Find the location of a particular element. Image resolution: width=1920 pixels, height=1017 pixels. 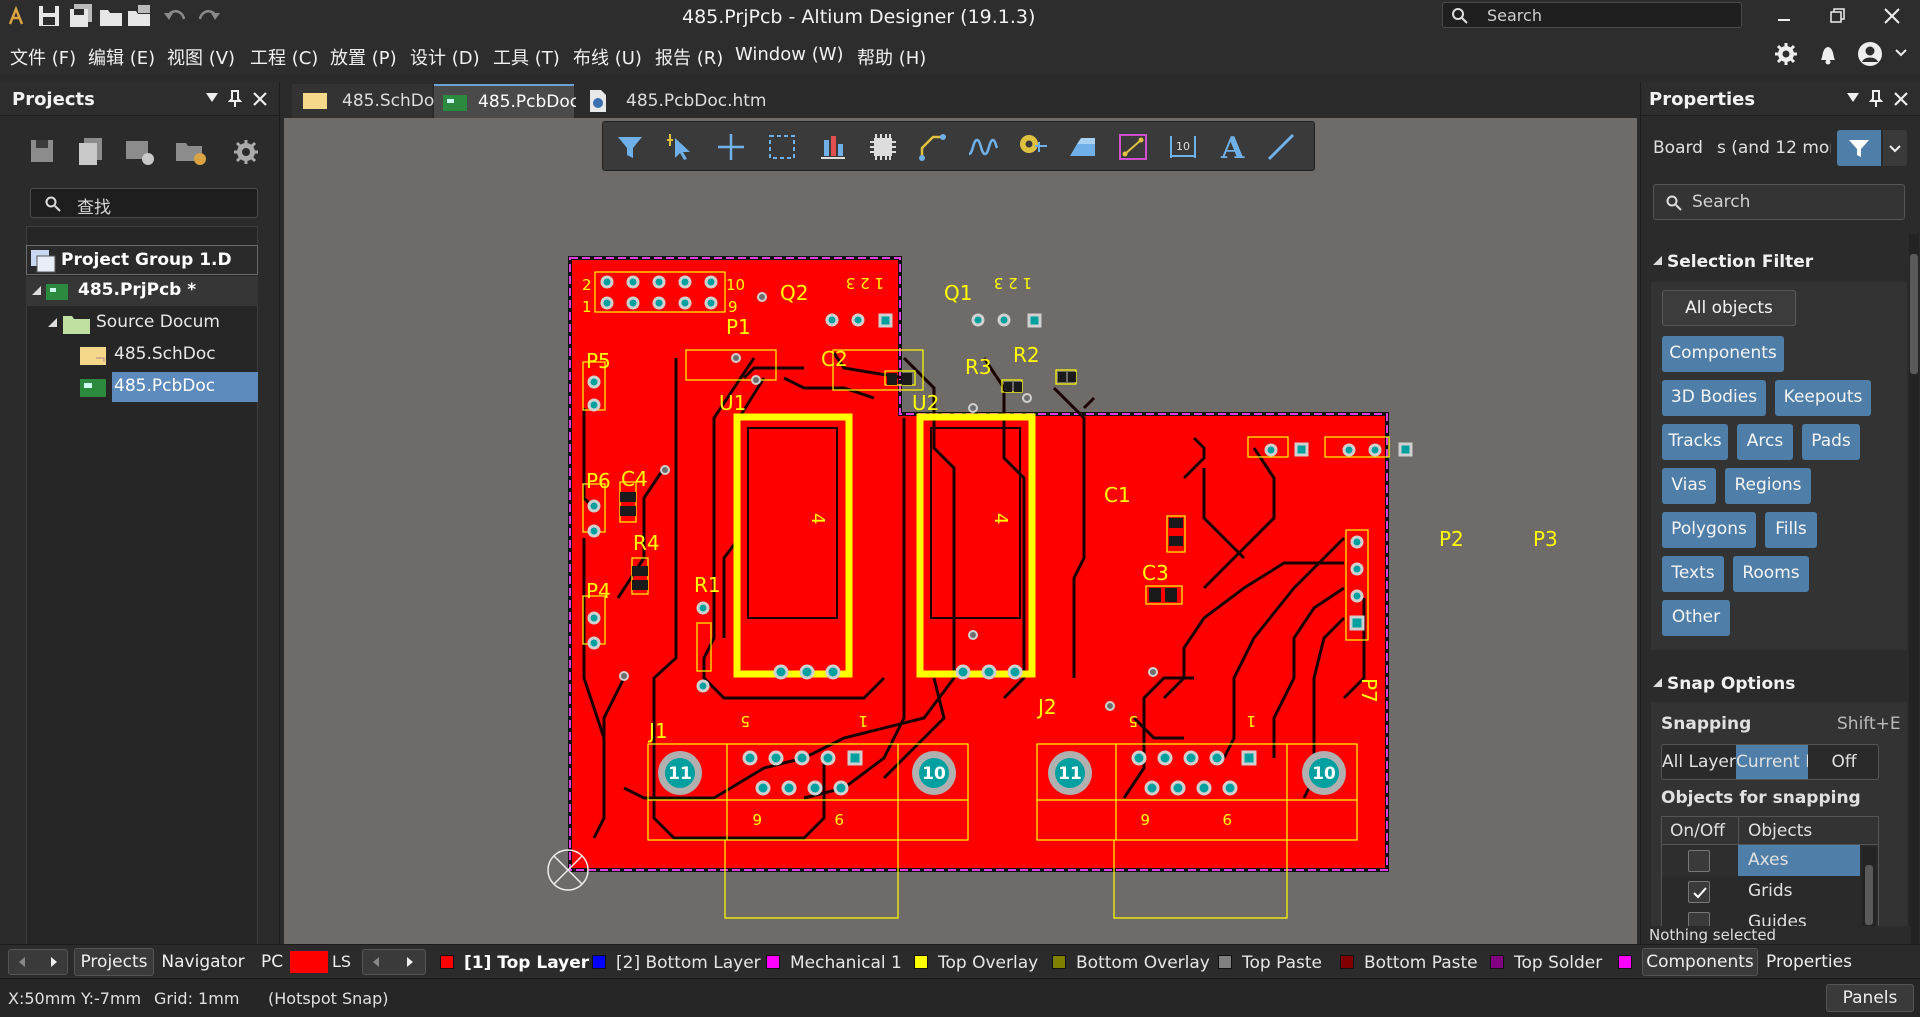

properties-search: Search is located at coordinates (1779, 202).